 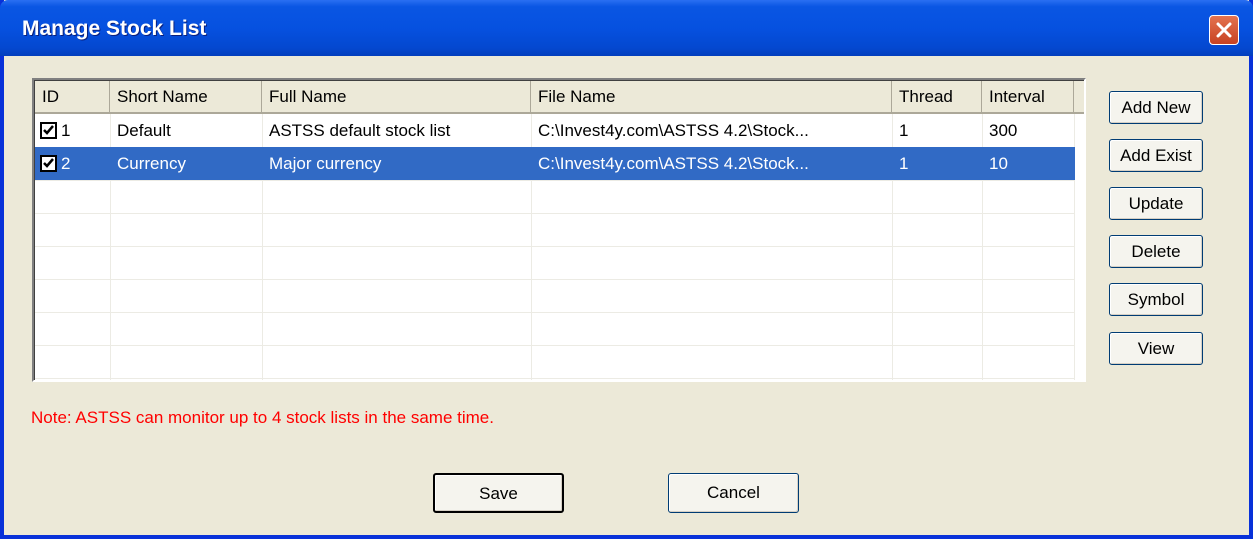 What do you see at coordinates (1156, 107) in the screenshot?
I see `add-new-button: Add New` at bounding box center [1156, 107].